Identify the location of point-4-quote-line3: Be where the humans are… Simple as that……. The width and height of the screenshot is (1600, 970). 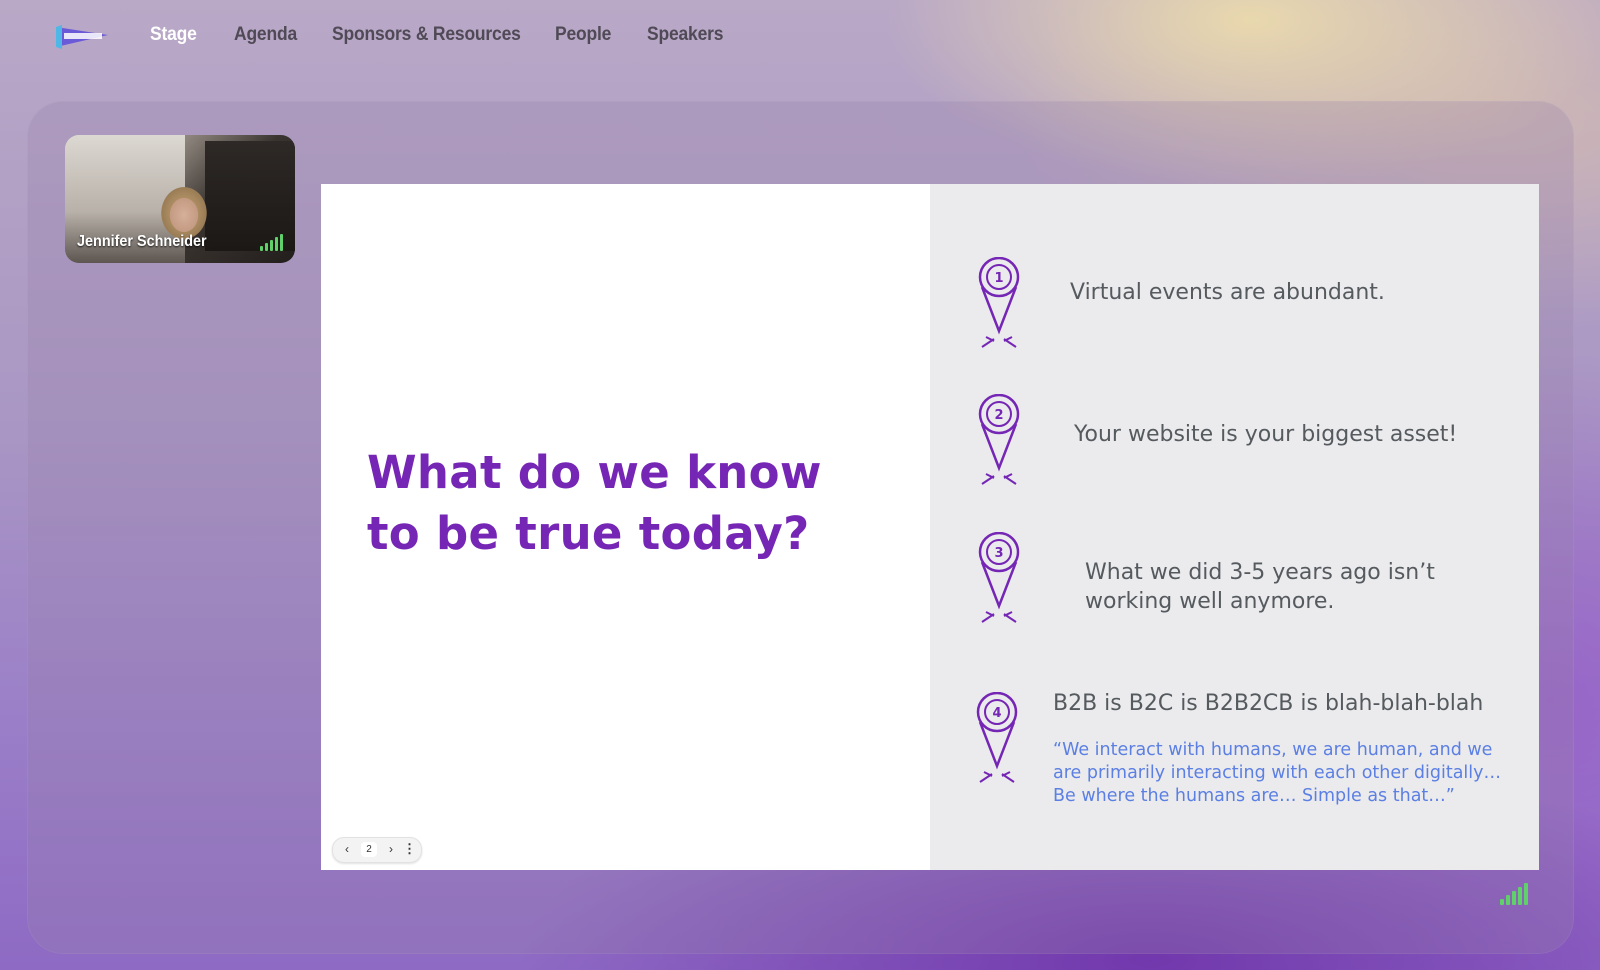
(1254, 796).